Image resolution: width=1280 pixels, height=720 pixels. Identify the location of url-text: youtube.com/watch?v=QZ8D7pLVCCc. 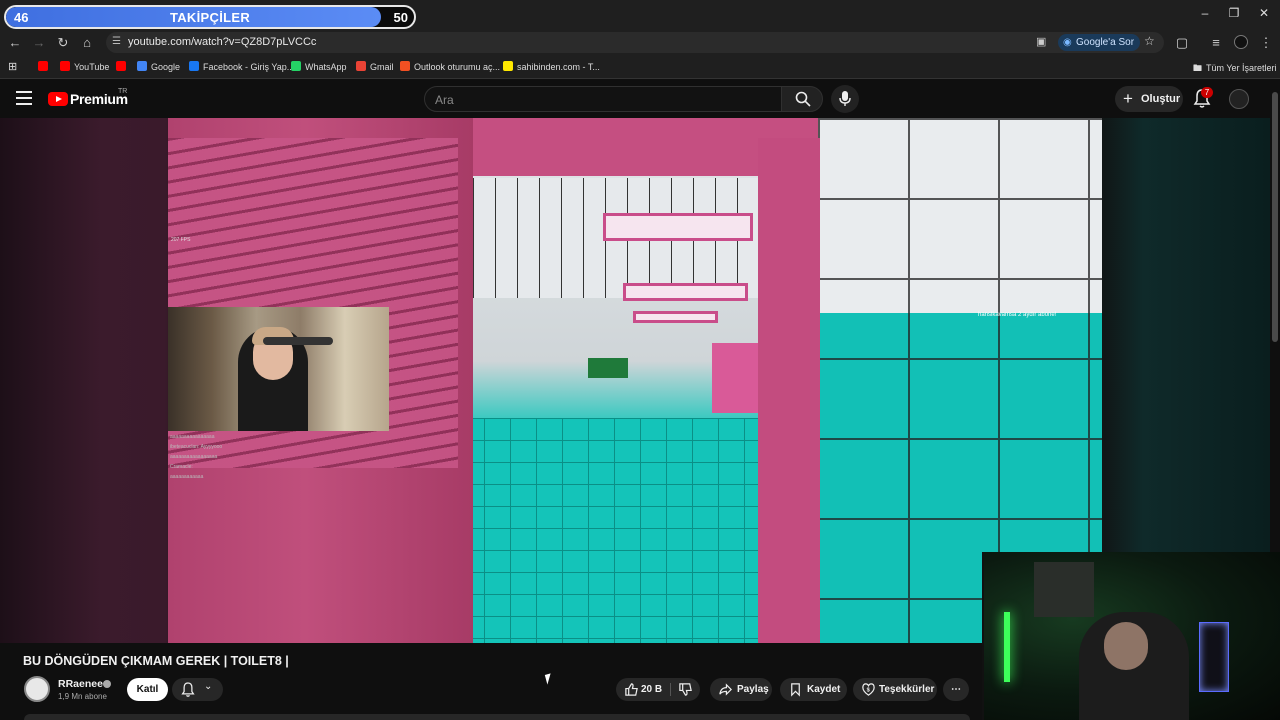
(222, 42).